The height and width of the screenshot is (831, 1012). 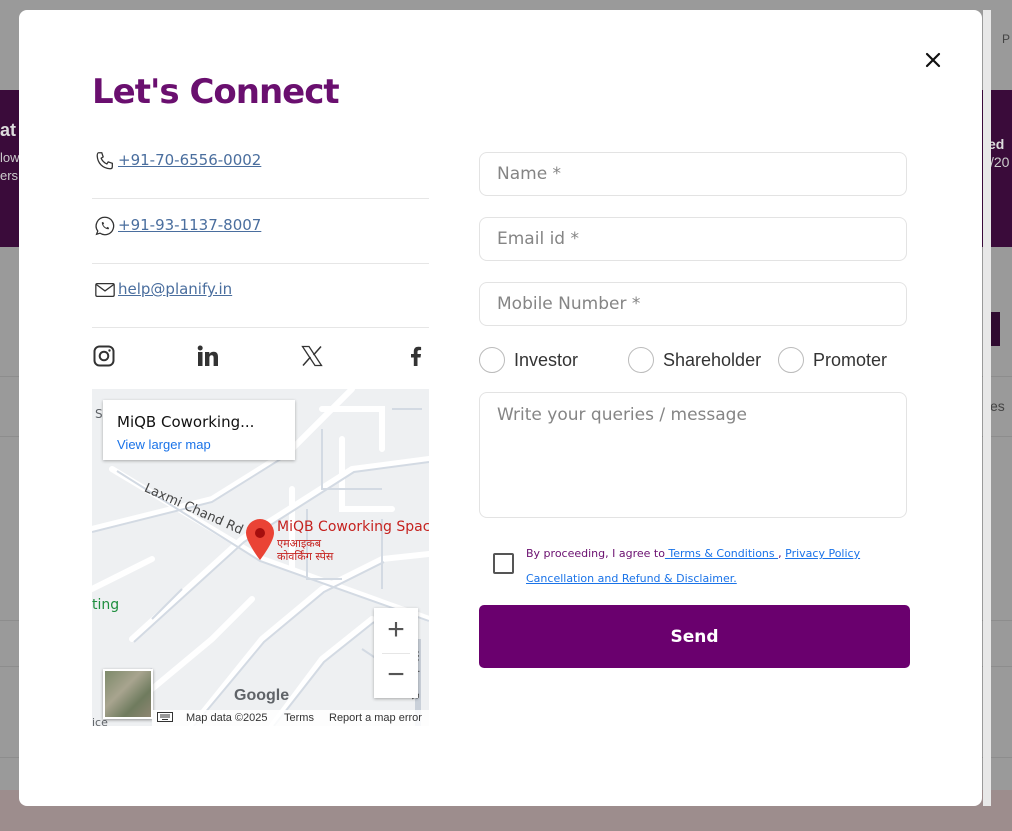 I want to click on message-field, so click(x=693, y=455).